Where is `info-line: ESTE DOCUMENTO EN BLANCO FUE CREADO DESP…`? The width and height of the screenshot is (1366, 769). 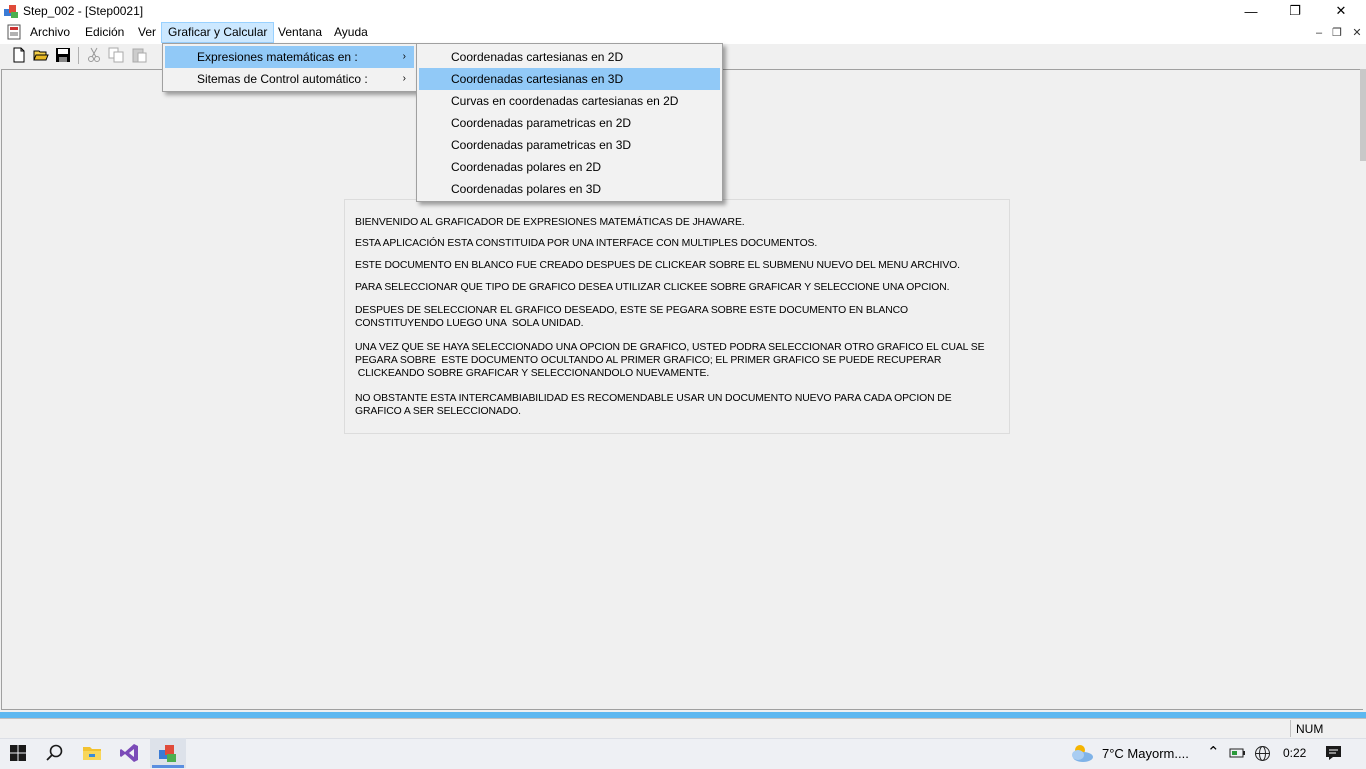
info-line: ESTE DOCUMENTO EN BLANCO FUE CREADO DESP… is located at coordinates (657, 265).